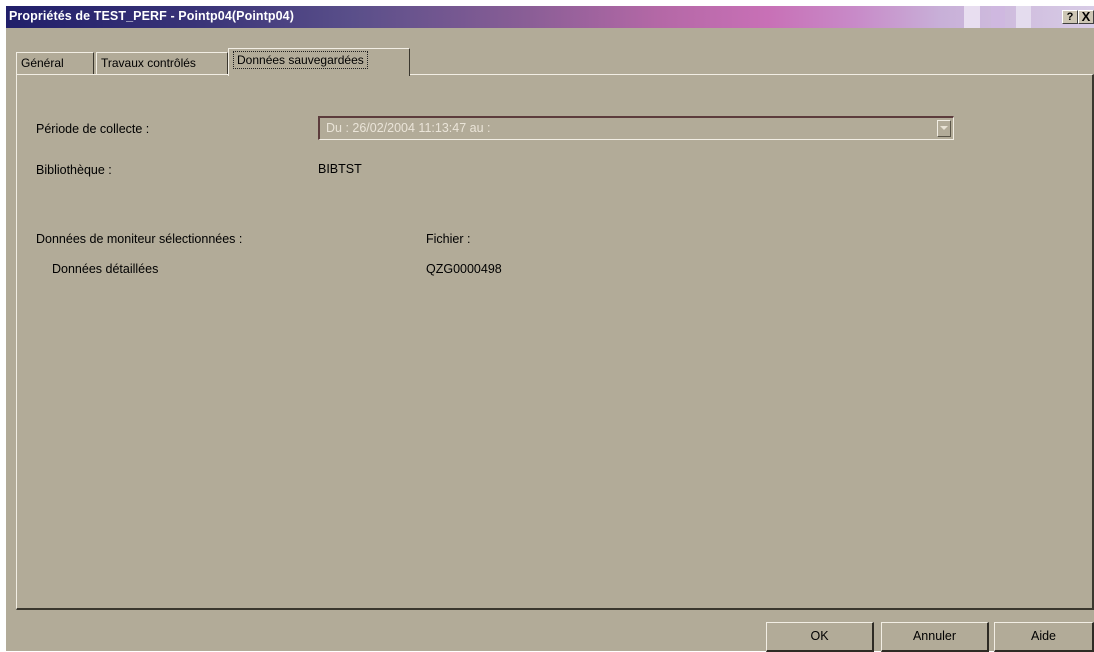 This screenshot has height=652, width=1094. I want to click on tab-travaux-controles: Travaux contrôlés, so click(162, 63).